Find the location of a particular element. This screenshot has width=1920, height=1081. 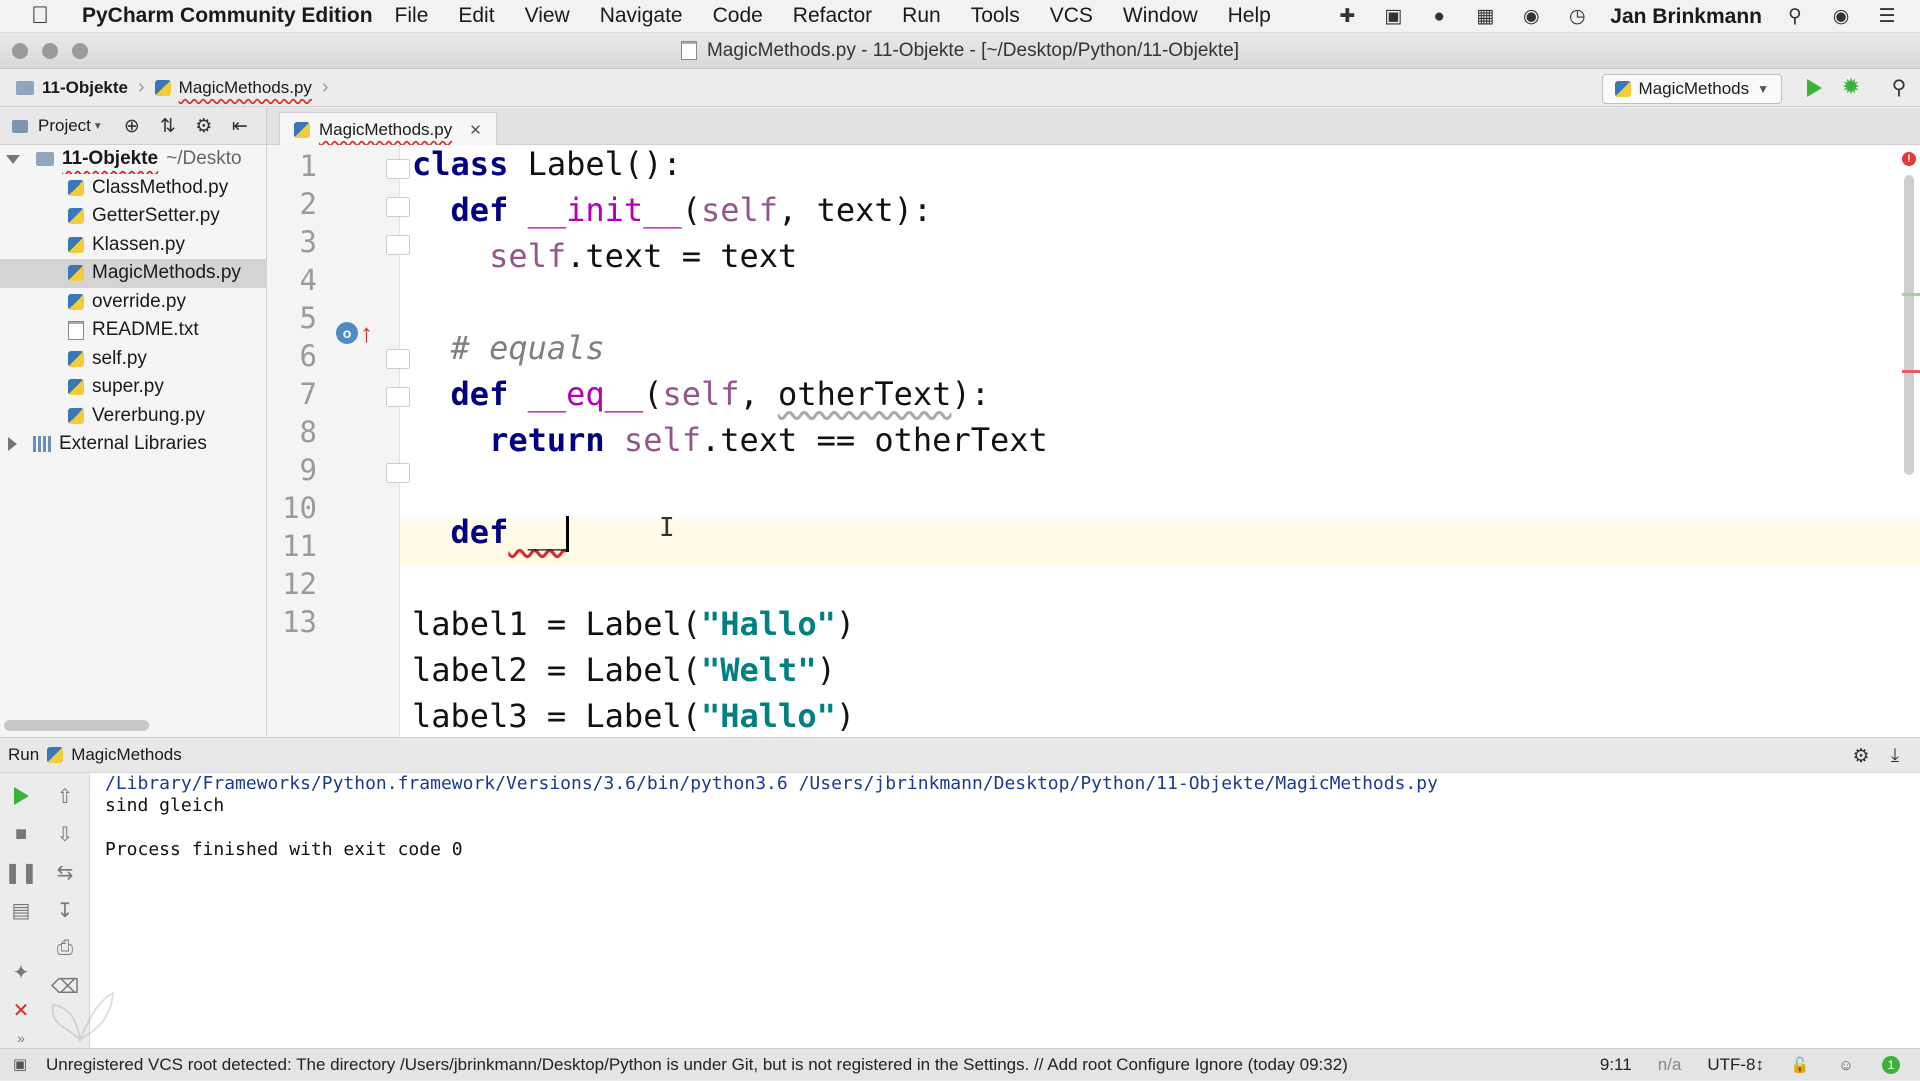

butterfly-watermark-icon is located at coordinates (83, 1017).